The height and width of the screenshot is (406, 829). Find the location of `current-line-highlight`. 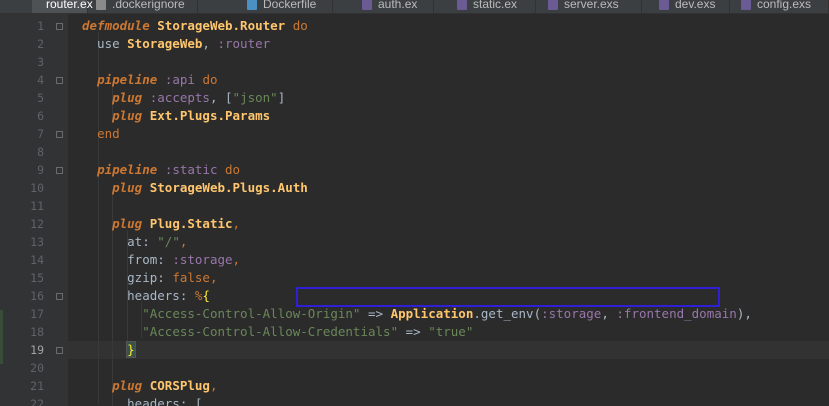

current-line-highlight is located at coordinates (448, 350).